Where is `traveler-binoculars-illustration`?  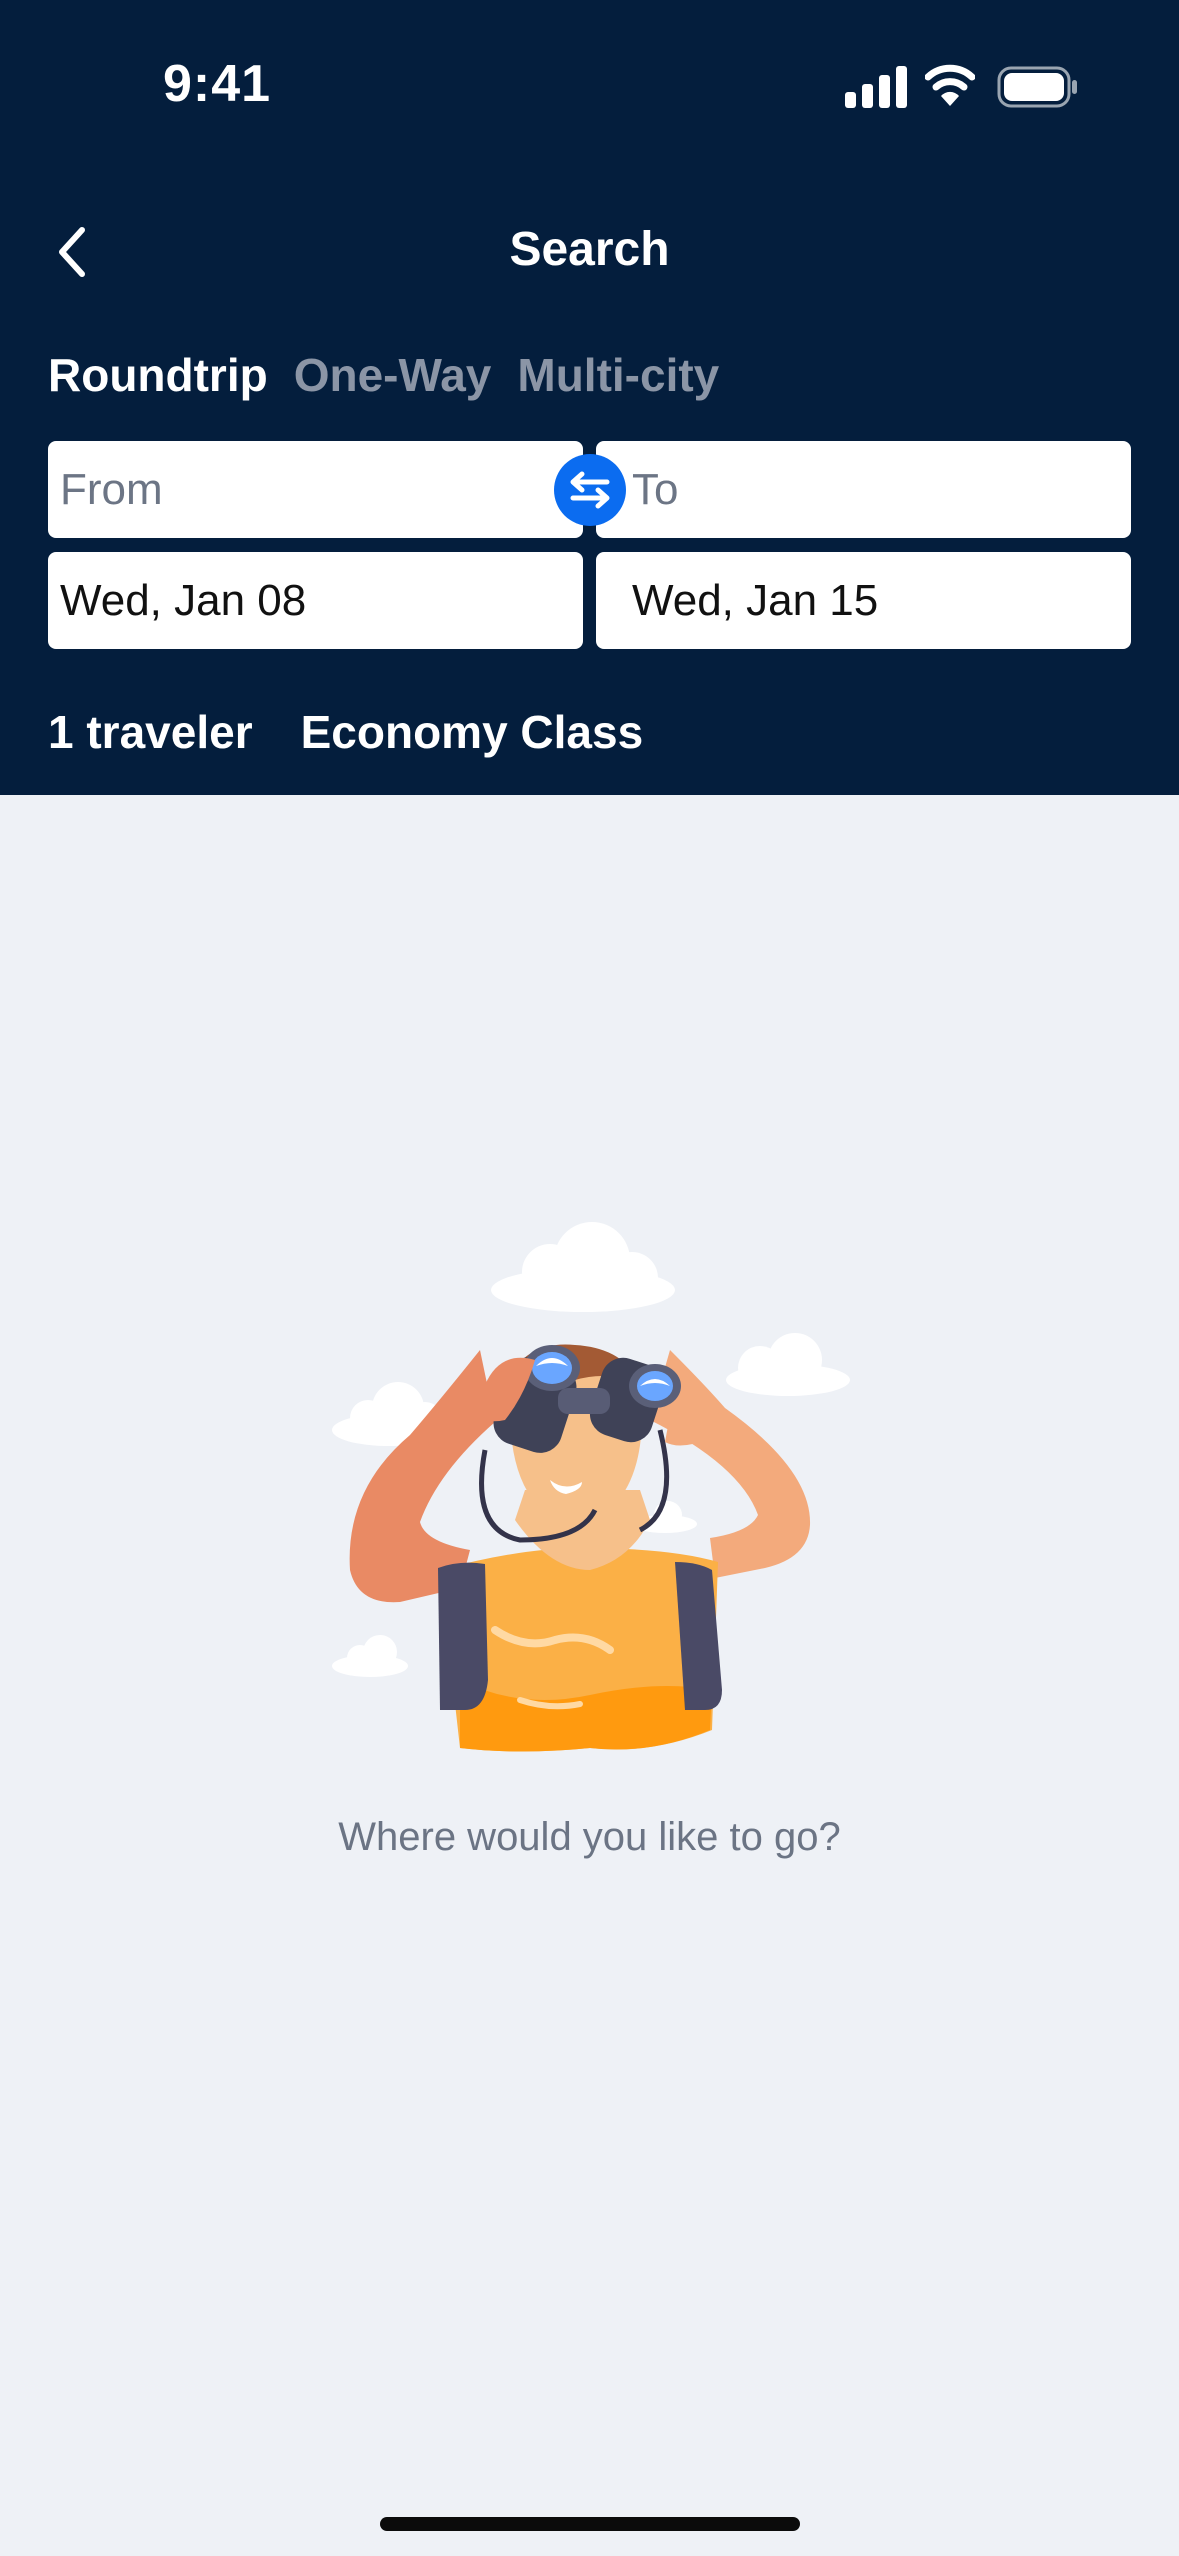
traveler-binoculars-illustration is located at coordinates (591, 1487).